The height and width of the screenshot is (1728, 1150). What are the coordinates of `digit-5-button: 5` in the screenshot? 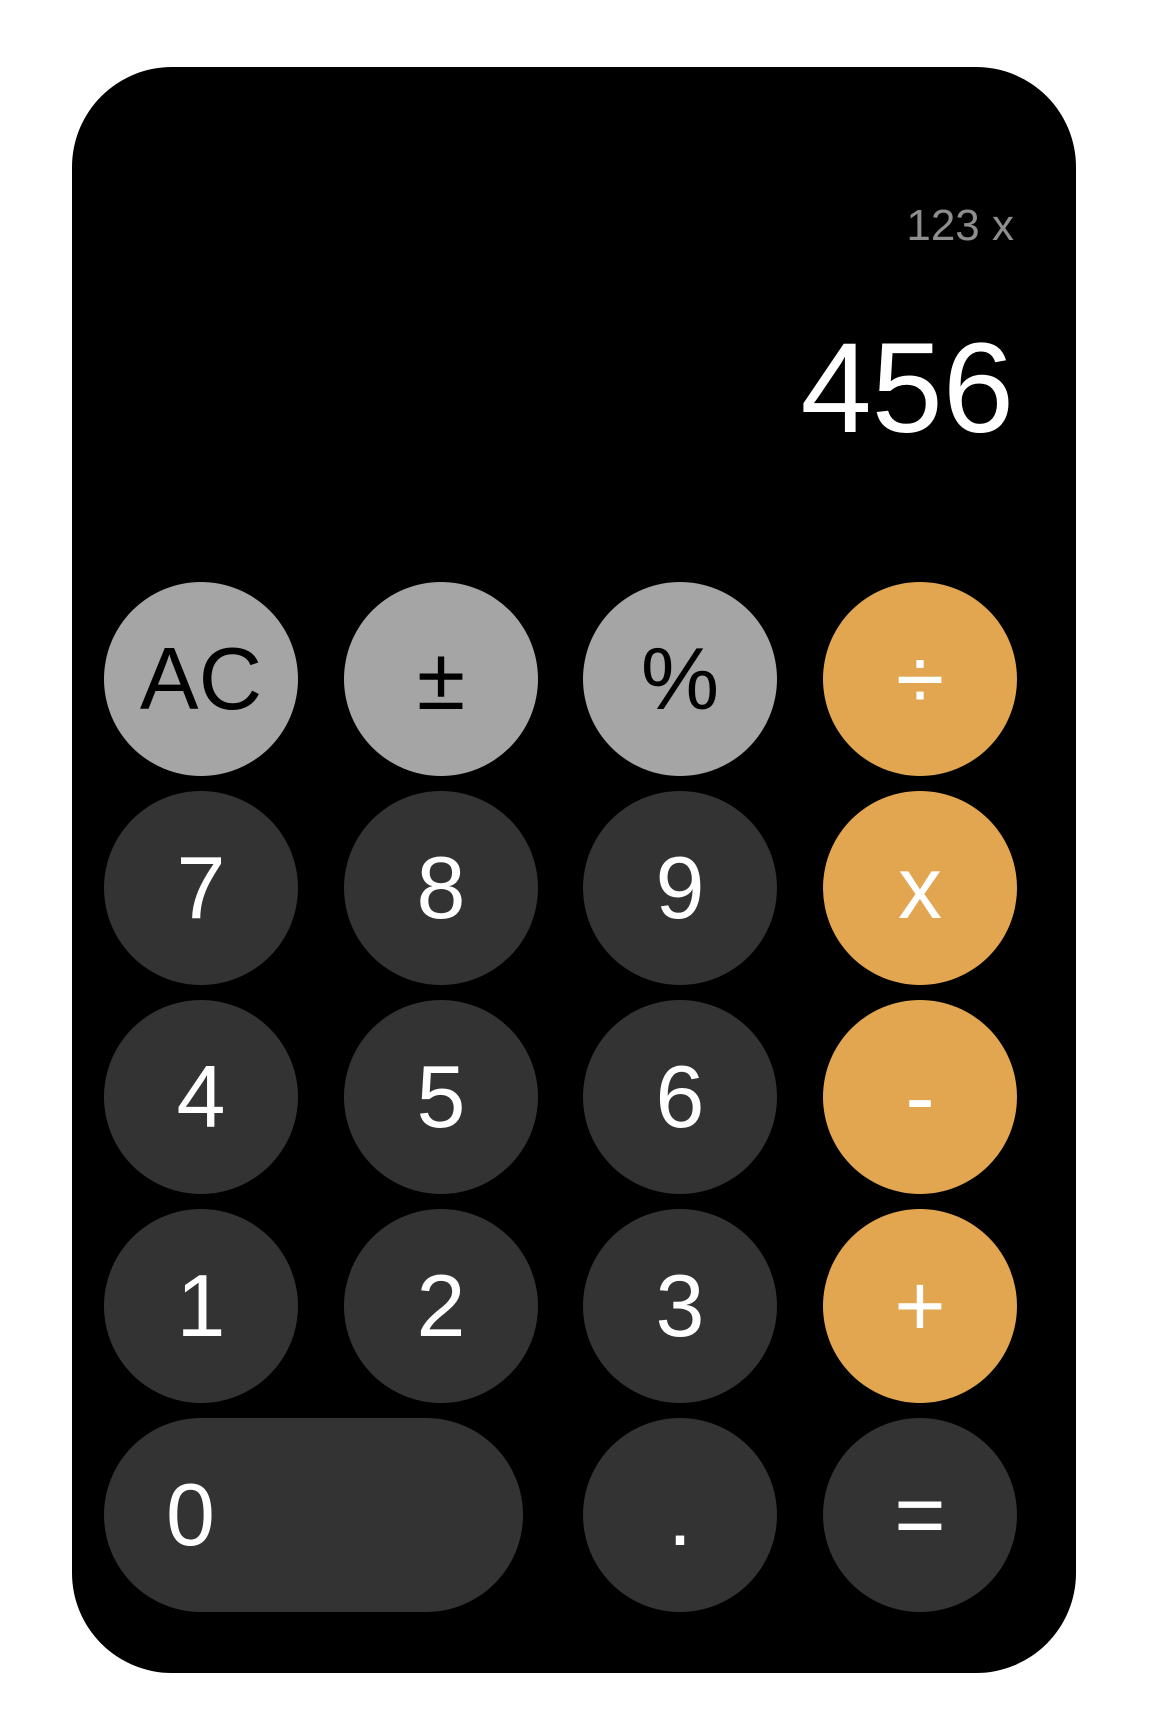 It's located at (441, 1097).